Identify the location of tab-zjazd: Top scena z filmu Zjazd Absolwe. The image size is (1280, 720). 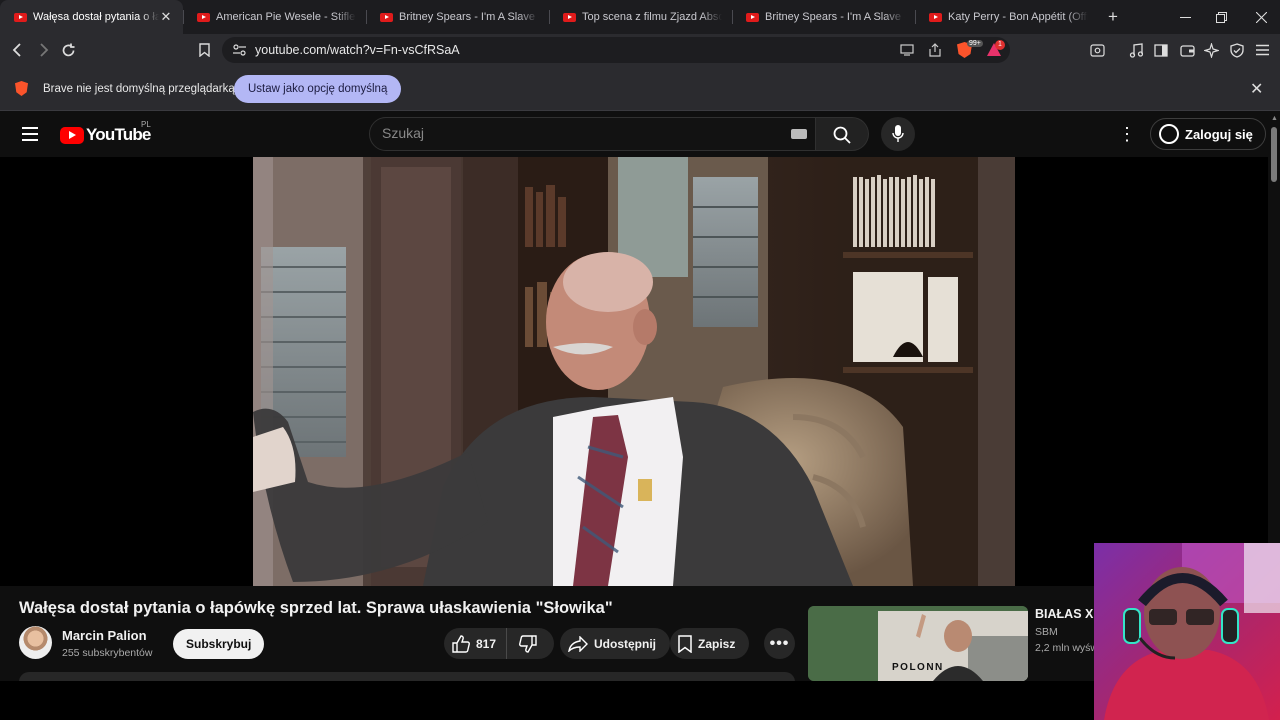
(640, 17).